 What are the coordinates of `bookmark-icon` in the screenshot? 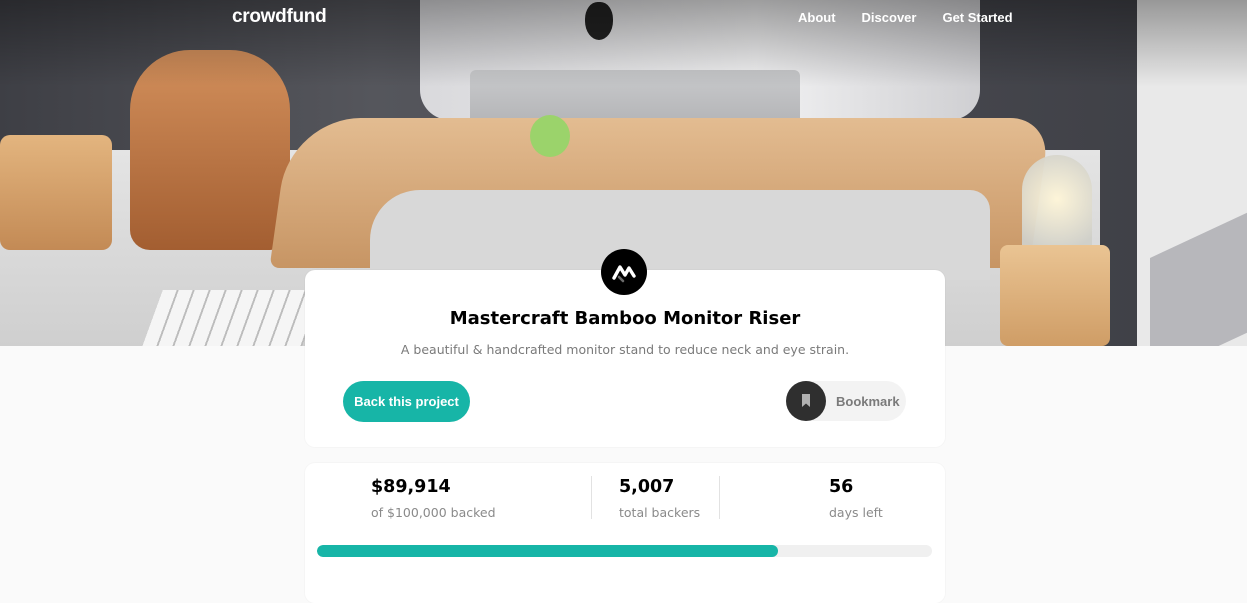 It's located at (806, 400).